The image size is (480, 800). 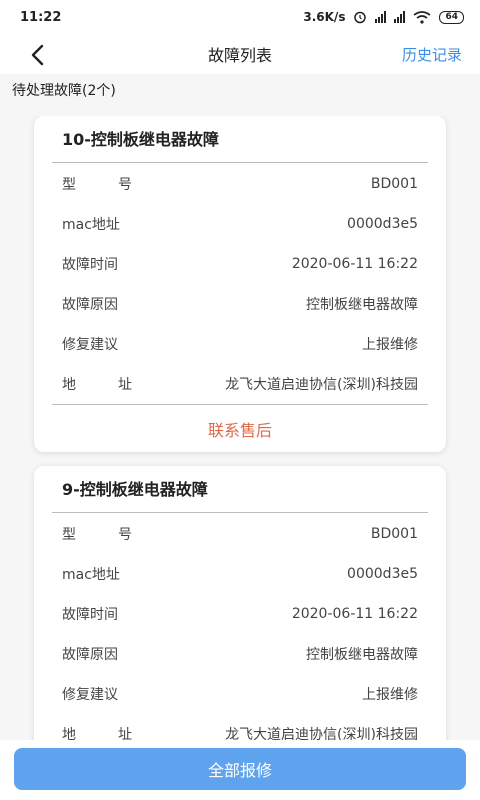 I want to click on repair-all-button: 全部报修, so click(x=240, y=769).